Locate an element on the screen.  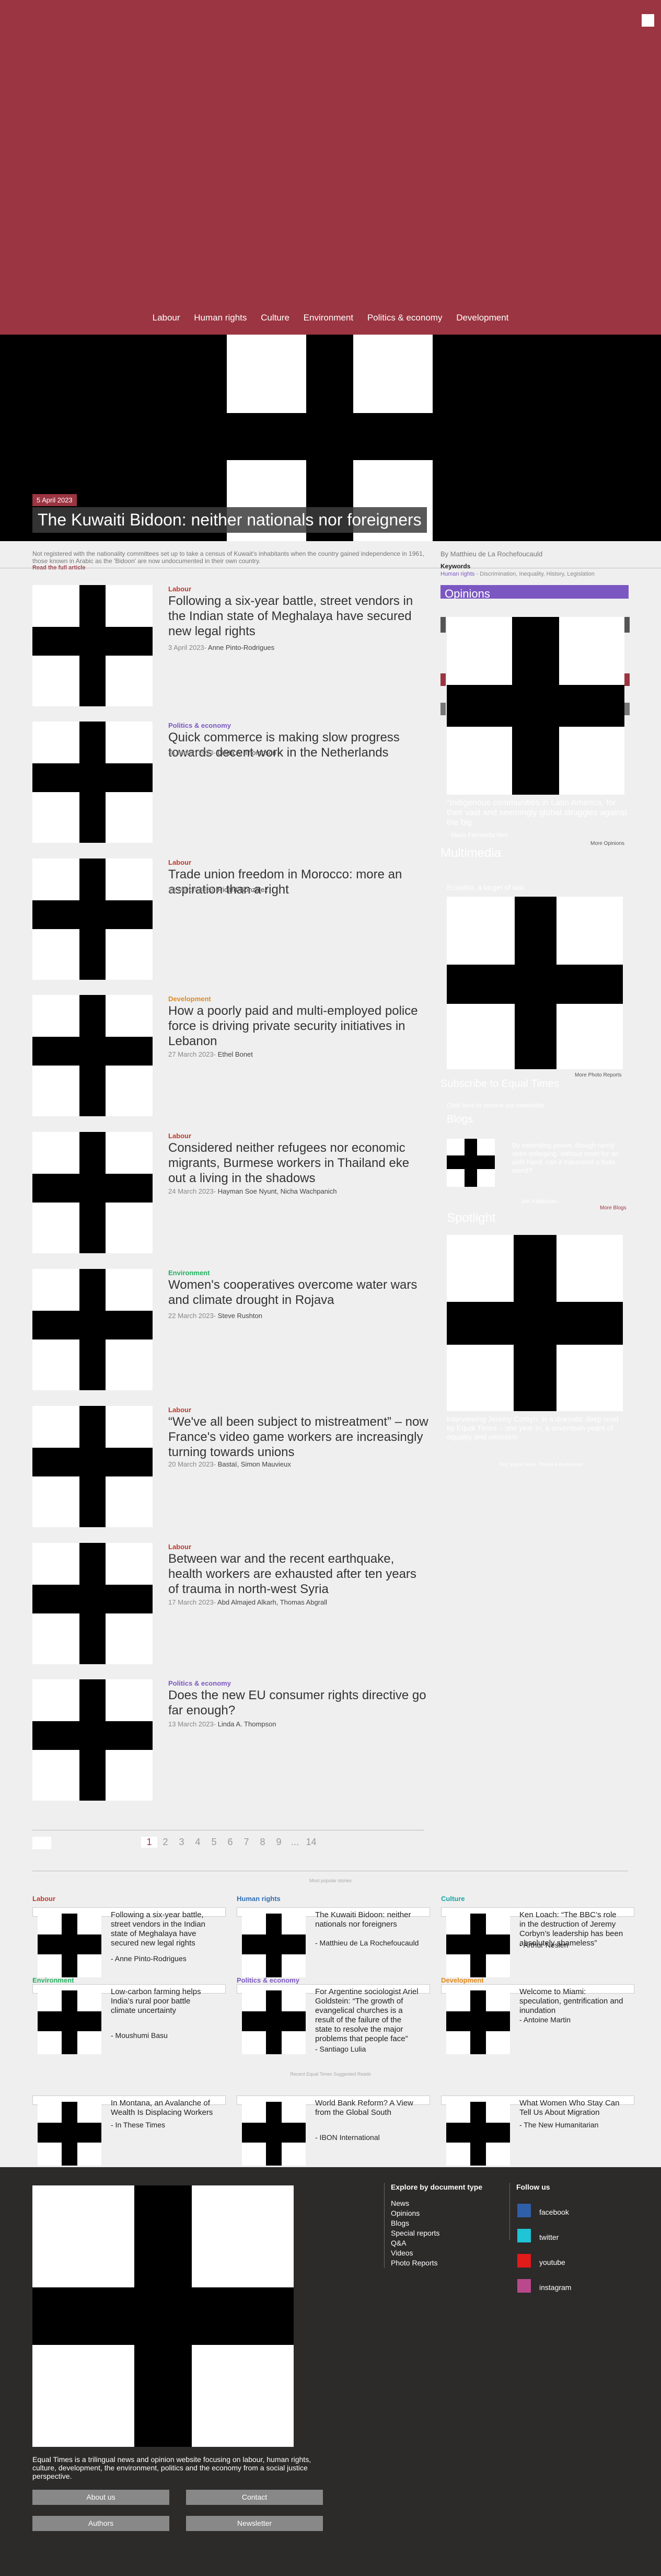
explore-blogs: Blogs is located at coordinates (436, 2223).